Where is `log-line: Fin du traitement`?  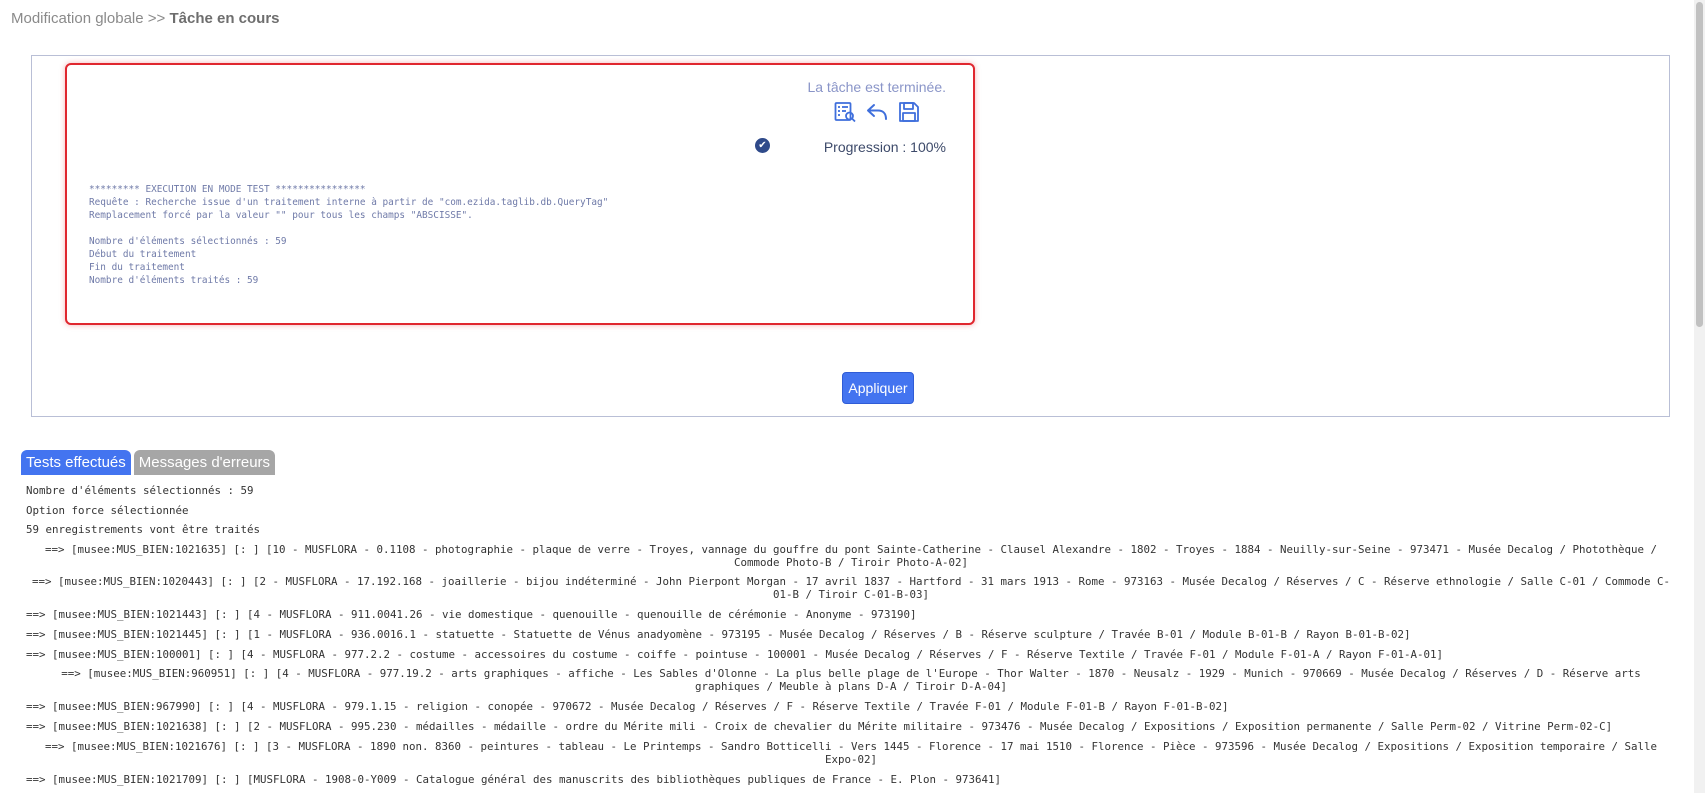 log-line: Fin du traitement is located at coordinates (137, 267).